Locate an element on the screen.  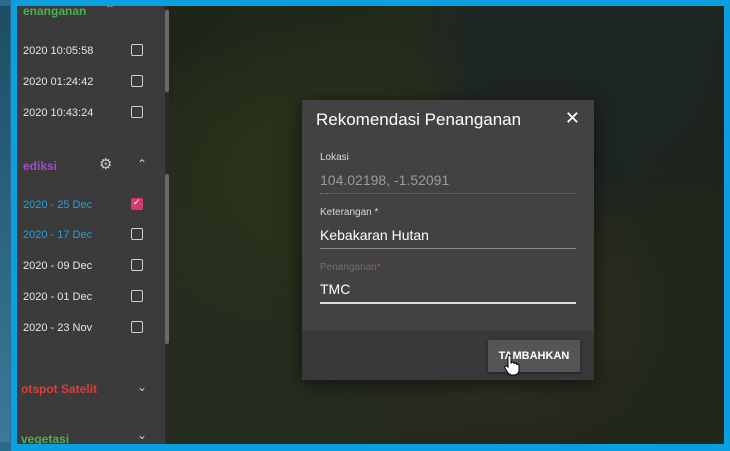
keterangan-input: Kebakaran Hutan is located at coordinates (448, 238).